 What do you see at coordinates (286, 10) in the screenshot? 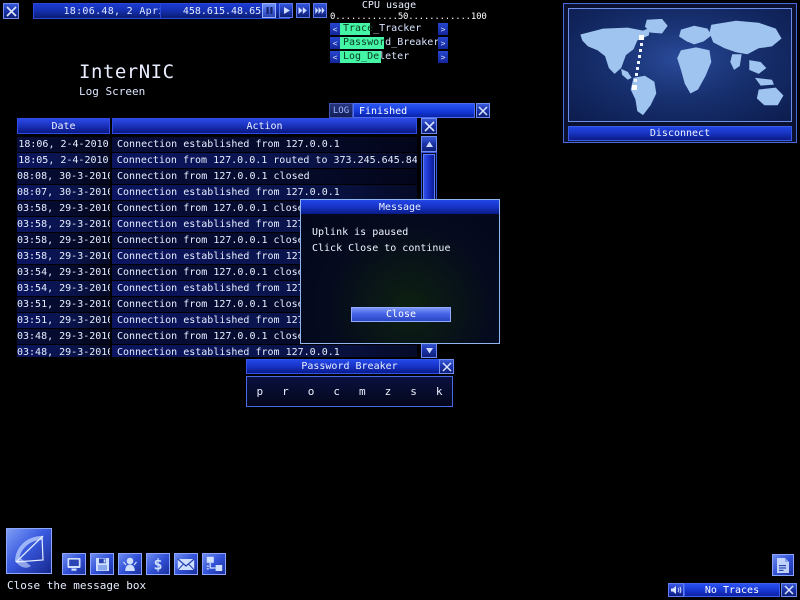
I see `play-button` at bounding box center [286, 10].